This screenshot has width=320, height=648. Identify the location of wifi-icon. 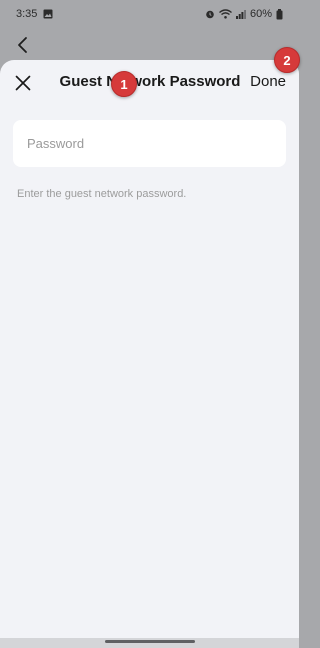
(225, 14).